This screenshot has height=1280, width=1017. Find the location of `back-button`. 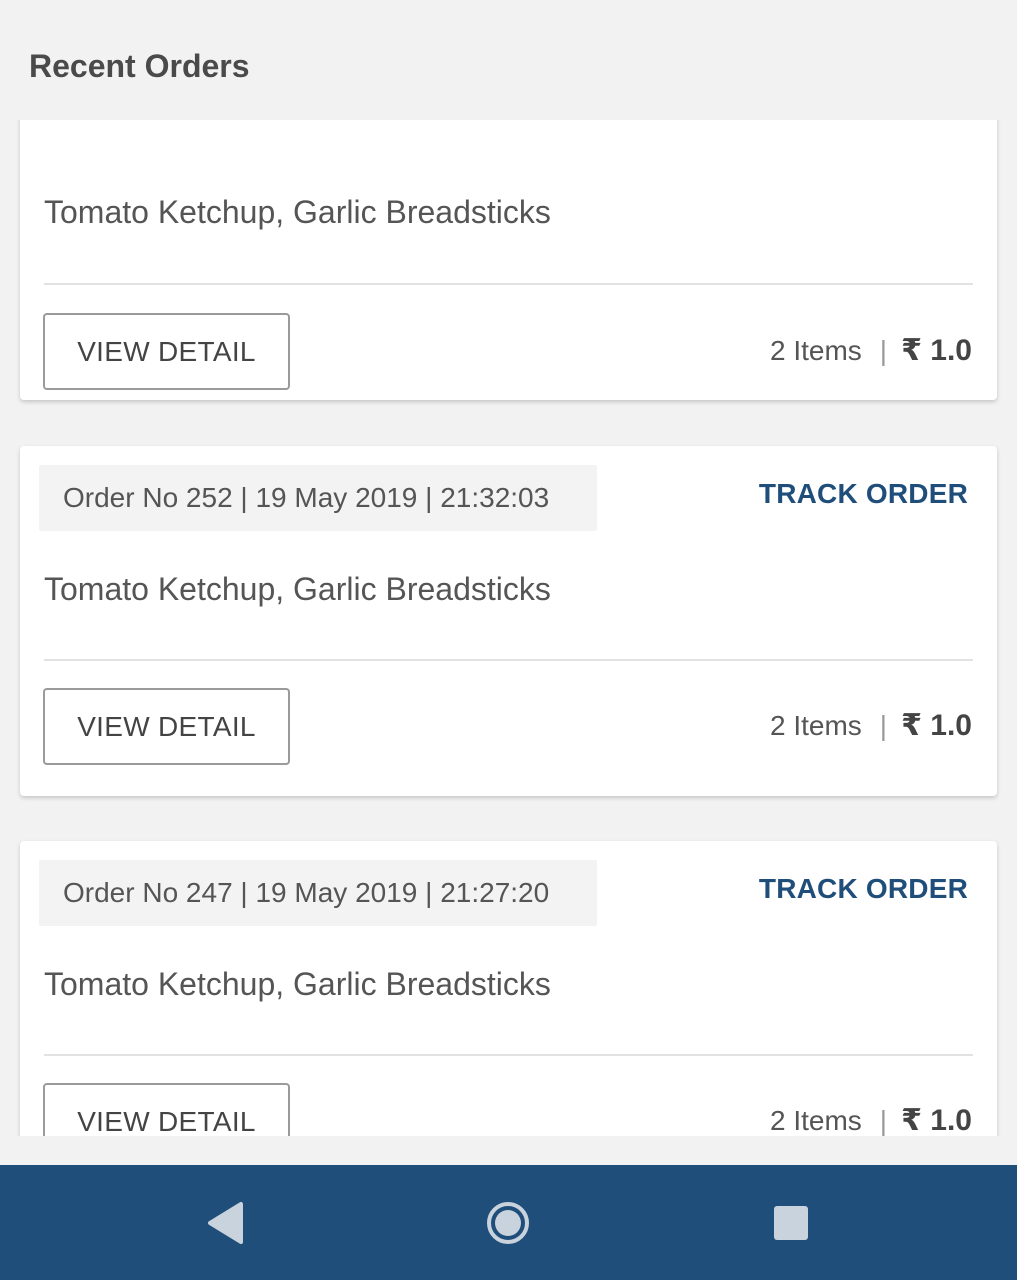

back-button is located at coordinates (225, 1223).